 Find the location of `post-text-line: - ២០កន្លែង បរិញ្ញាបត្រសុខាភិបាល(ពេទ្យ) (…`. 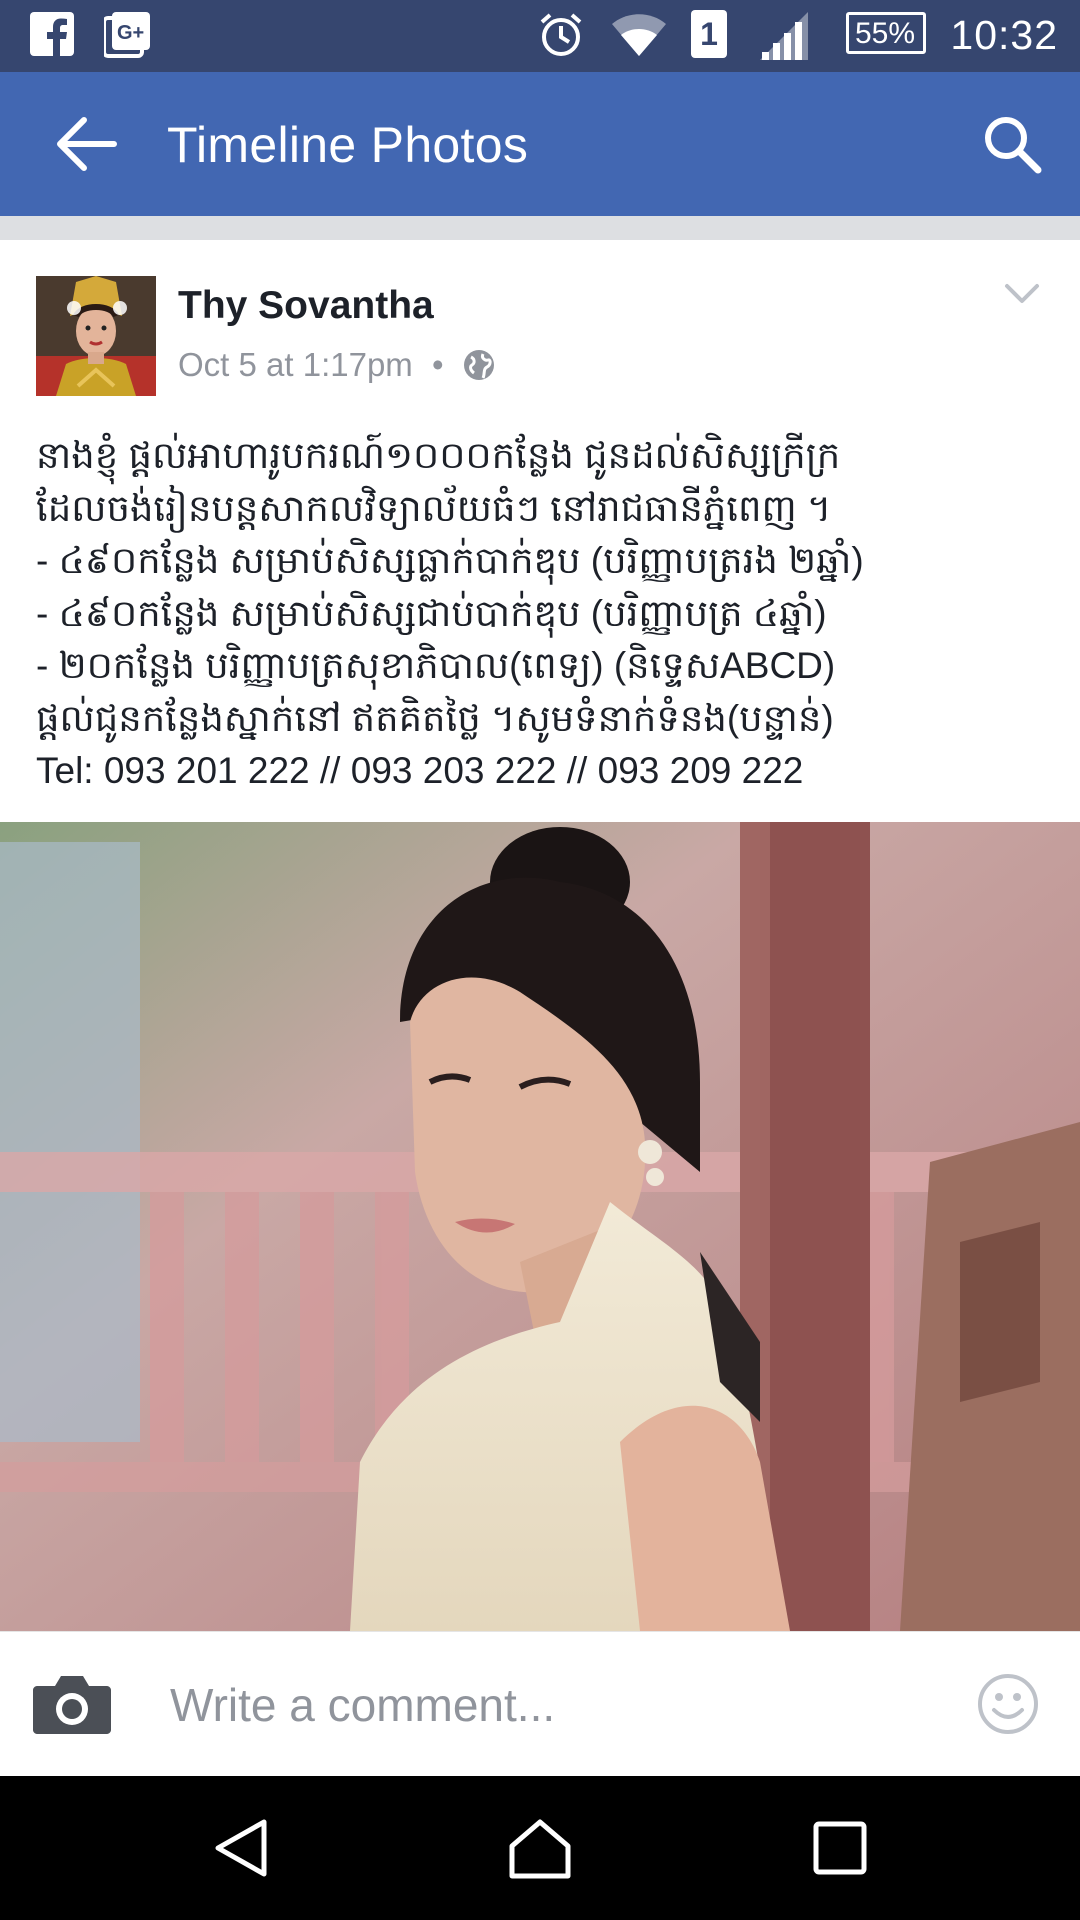

post-text-line: - ២០កន្លែង បរិញ្ញាបត្រសុខាភិបាល(ពេទ្យ) (… is located at coordinates (436, 665).